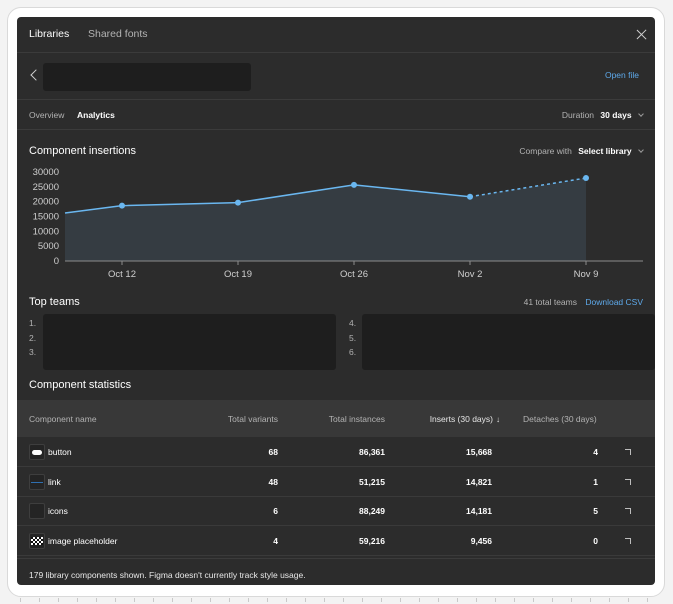  I want to click on top-teams-title: Top teams, so click(54, 302).